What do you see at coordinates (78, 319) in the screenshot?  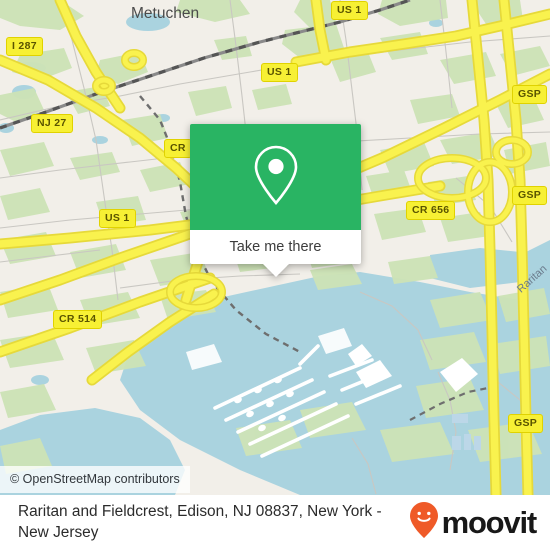 I see `shield-cr-514: CR 514` at bounding box center [78, 319].